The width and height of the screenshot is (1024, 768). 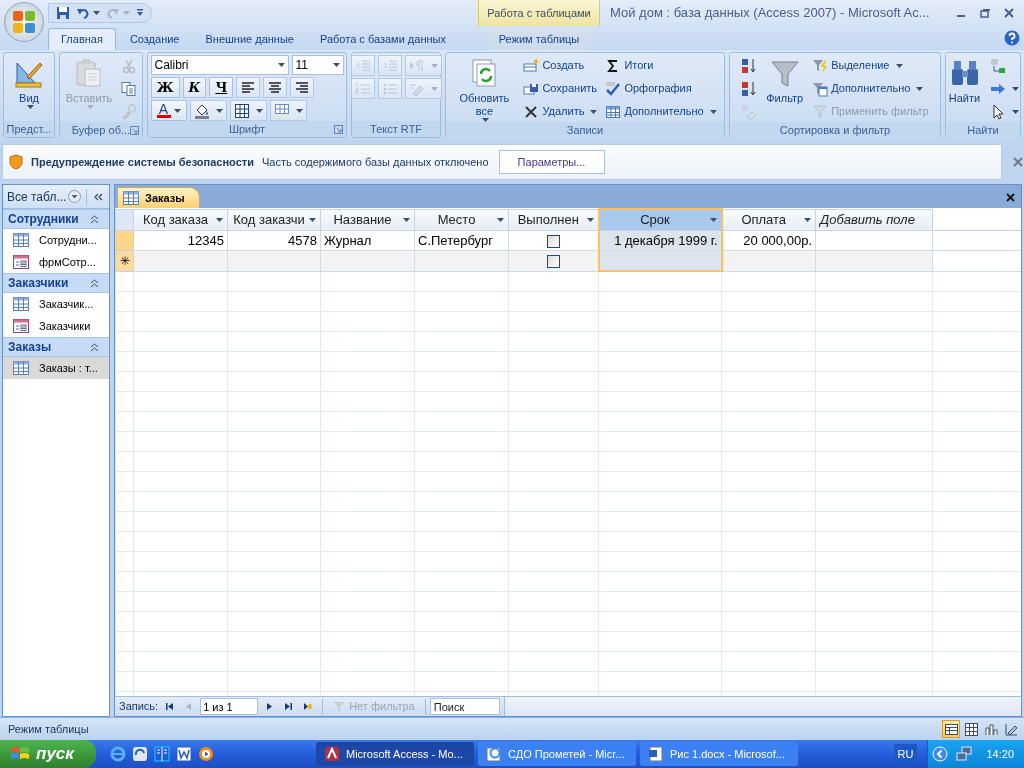 What do you see at coordinates (660, 240) in the screenshot?
I see `table-cell: 1 декабря 1999 г.` at bounding box center [660, 240].